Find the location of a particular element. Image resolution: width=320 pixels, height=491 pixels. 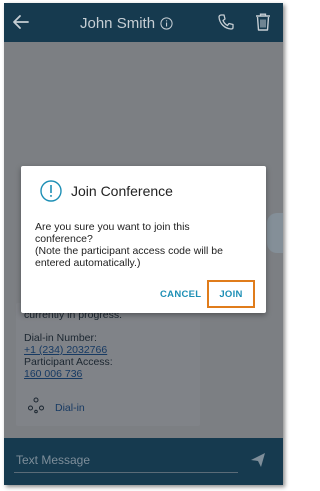

back-arrow-icon is located at coordinates (21, 22).